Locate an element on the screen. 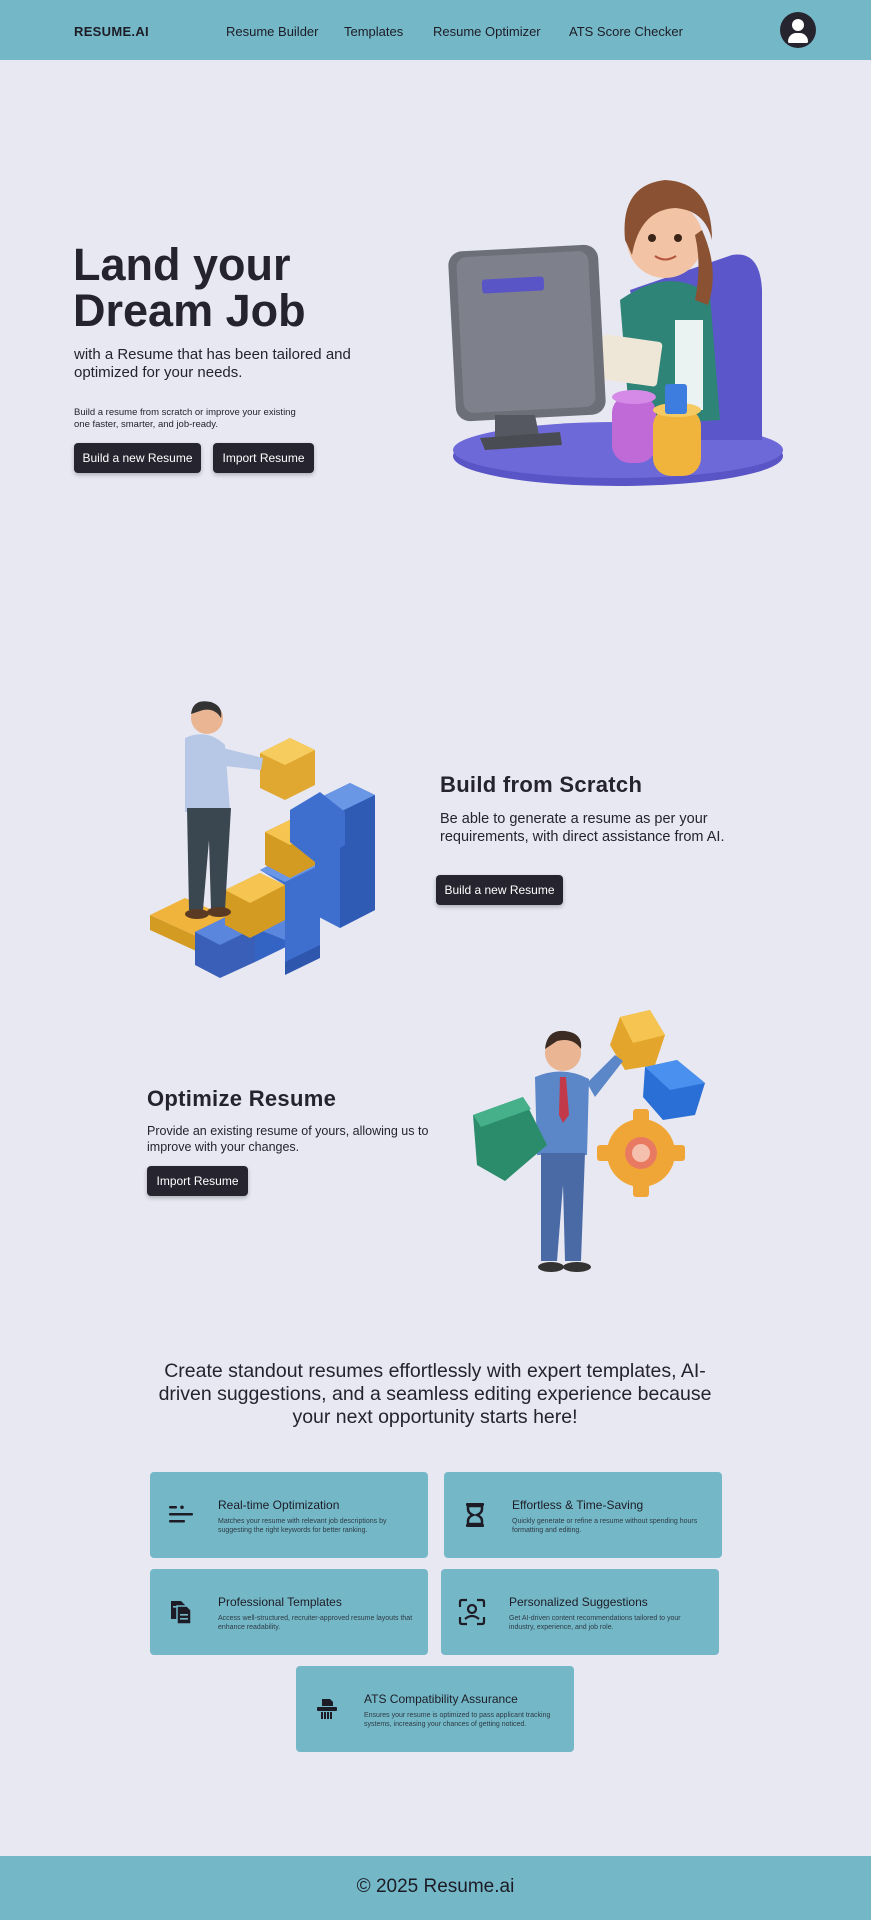 The height and width of the screenshot is (1920, 871). feature-title: Real-time Optimization is located at coordinates (279, 1505).